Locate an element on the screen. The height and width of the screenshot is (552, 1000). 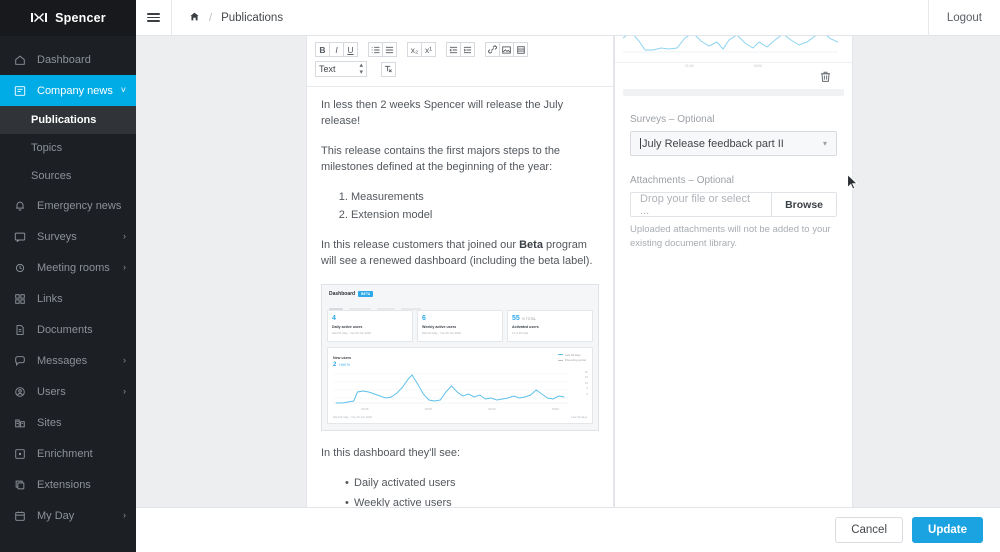
surveys-label: Surveys – Optional is located at coordinates (733, 119).